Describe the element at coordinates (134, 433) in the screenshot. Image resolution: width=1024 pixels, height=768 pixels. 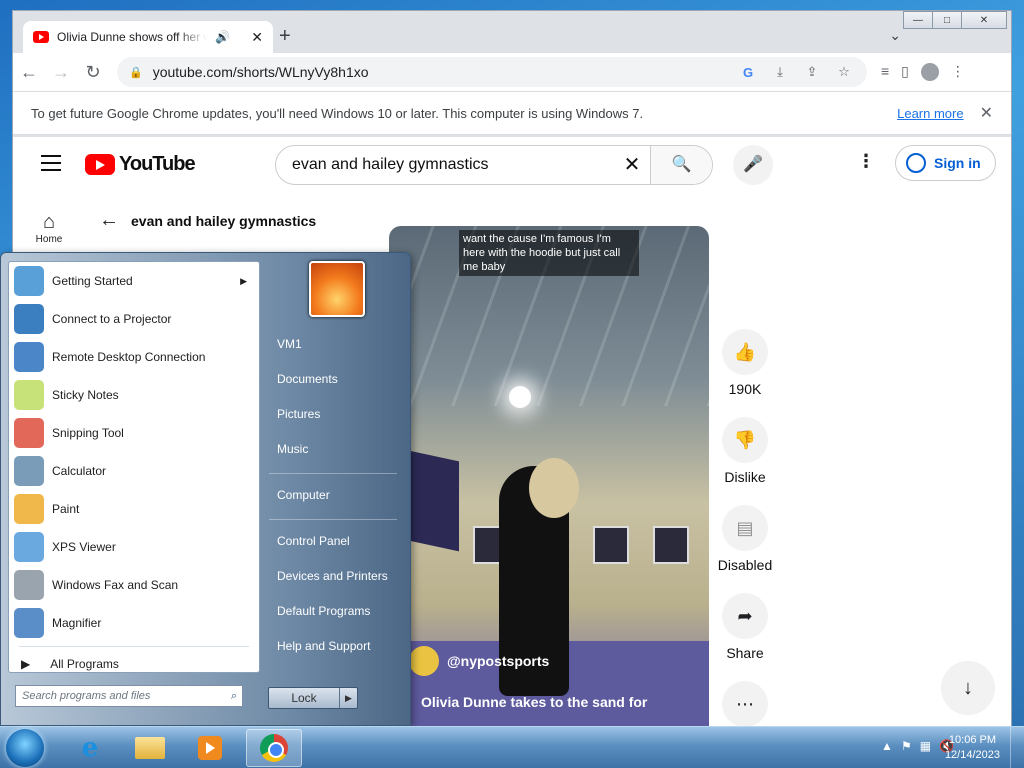
I see `start-menu-program: Snipping Tool` at that location.